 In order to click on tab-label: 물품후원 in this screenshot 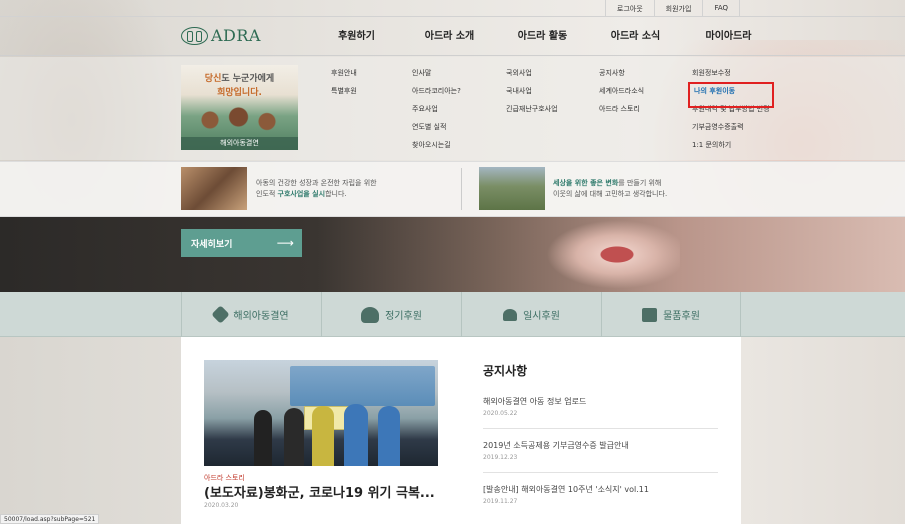, I will do `click(681, 316)`.